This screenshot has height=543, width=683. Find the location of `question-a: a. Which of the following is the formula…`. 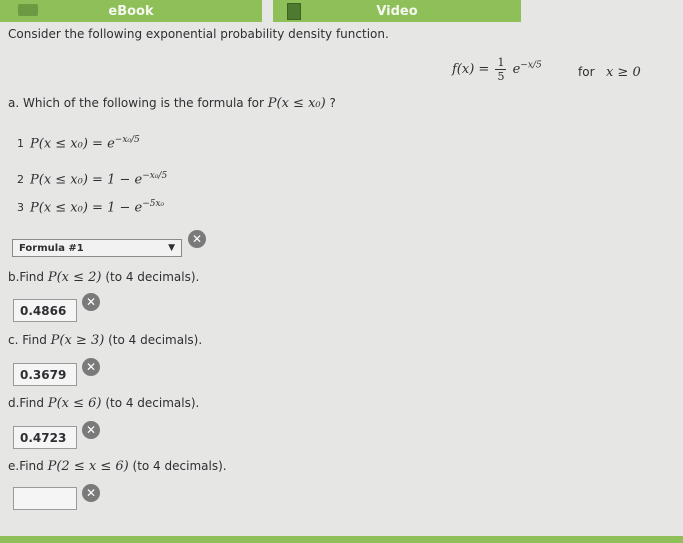

question-a: a. Which of the following is the formula… is located at coordinates (172, 103).